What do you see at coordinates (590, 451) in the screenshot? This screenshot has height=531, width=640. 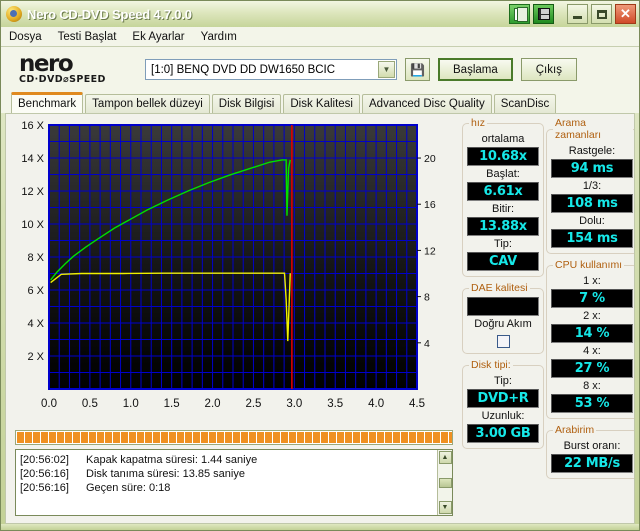 I see `interface-group: Arabirim Burst oranı: 22 MB/s` at bounding box center [590, 451].